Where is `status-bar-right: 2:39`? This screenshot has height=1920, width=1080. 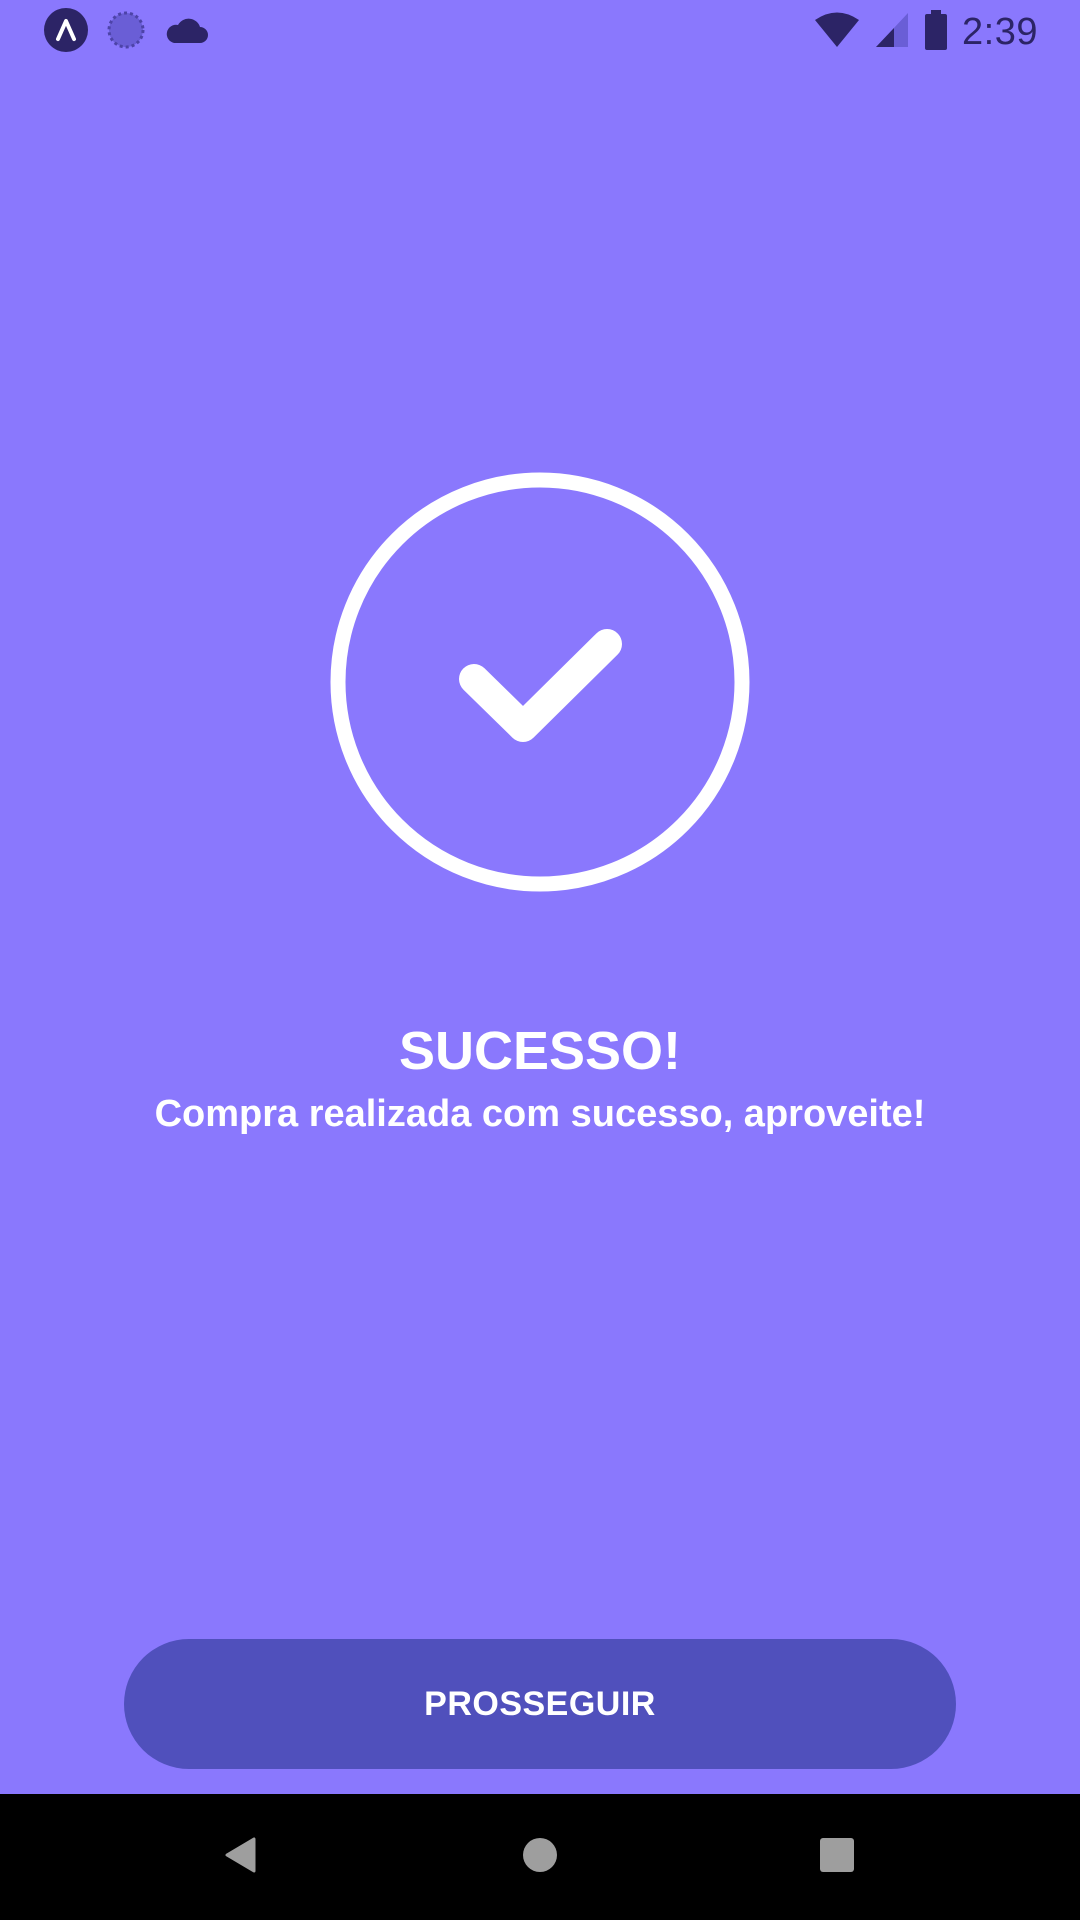
status-bar-right: 2:39 is located at coordinates (926, 32).